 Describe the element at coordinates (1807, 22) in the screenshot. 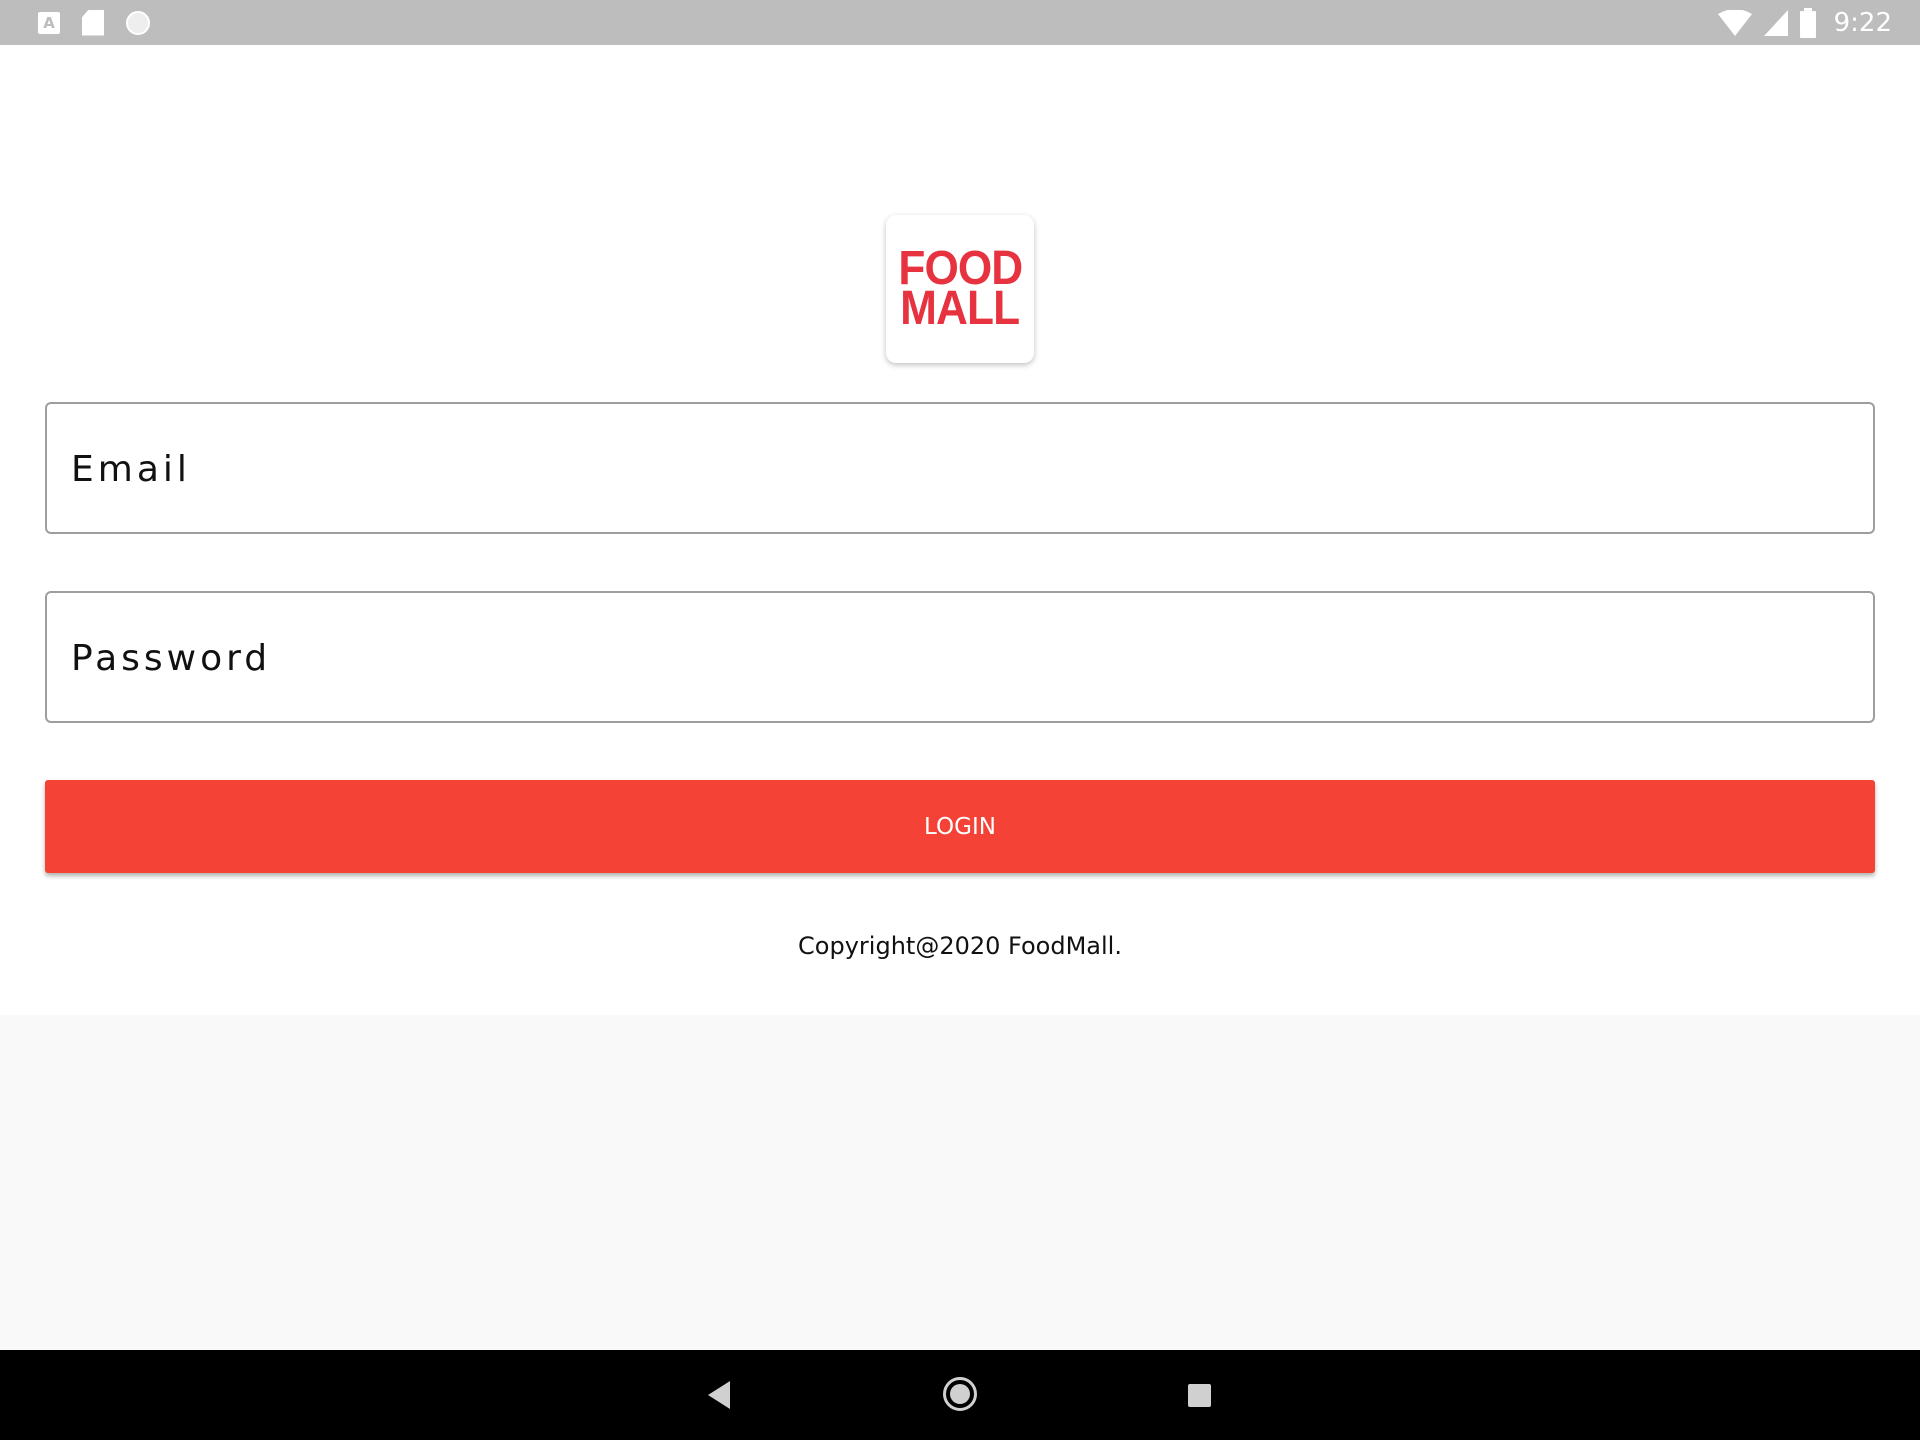

I see `battery-icon` at that location.